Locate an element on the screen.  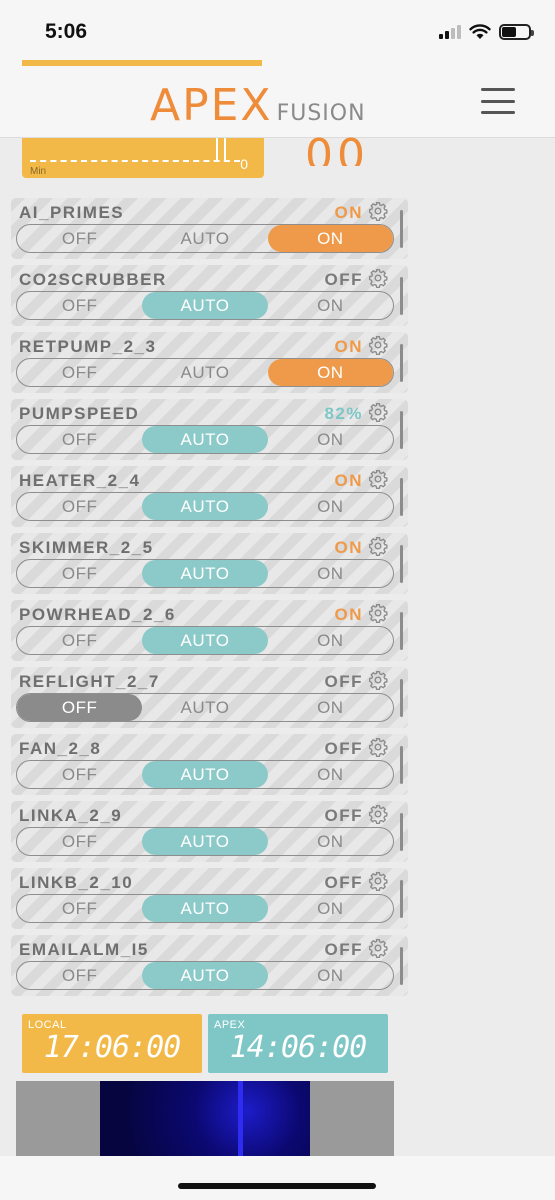
gauge-min-label: Min is located at coordinates (38, 171).